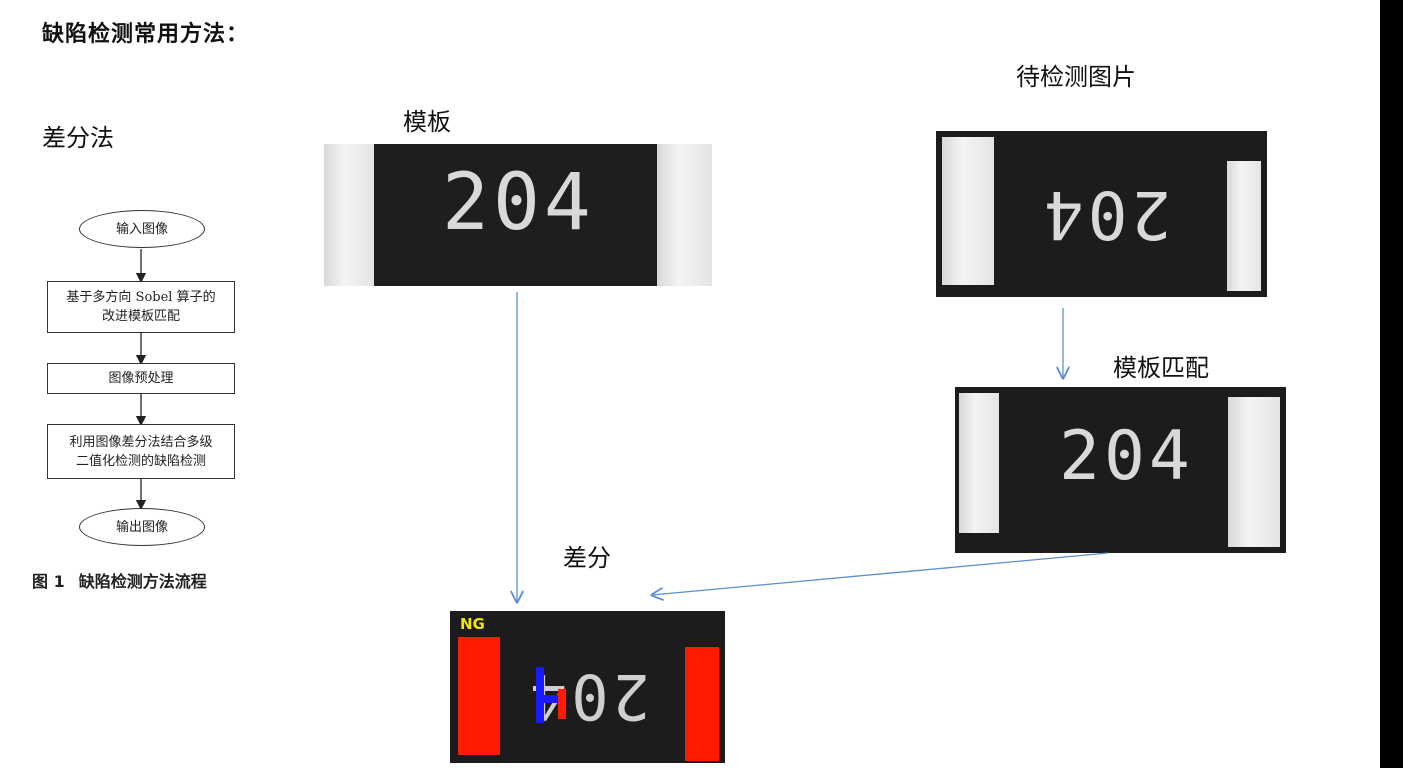 The height and width of the screenshot is (768, 1403). What do you see at coordinates (1391, 384) in the screenshot?
I see `window-edge-bar` at bounding box center [1391, 384].